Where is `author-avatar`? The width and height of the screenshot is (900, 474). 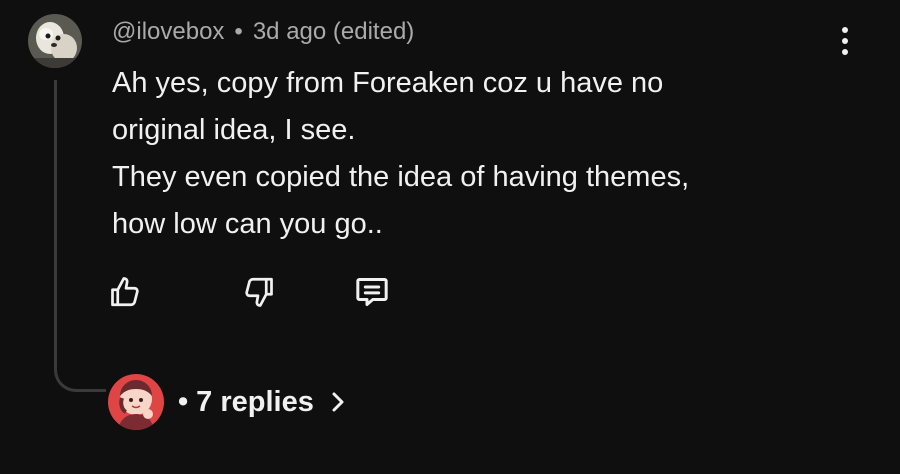 author-avatar is located at coordinates (55, 41).